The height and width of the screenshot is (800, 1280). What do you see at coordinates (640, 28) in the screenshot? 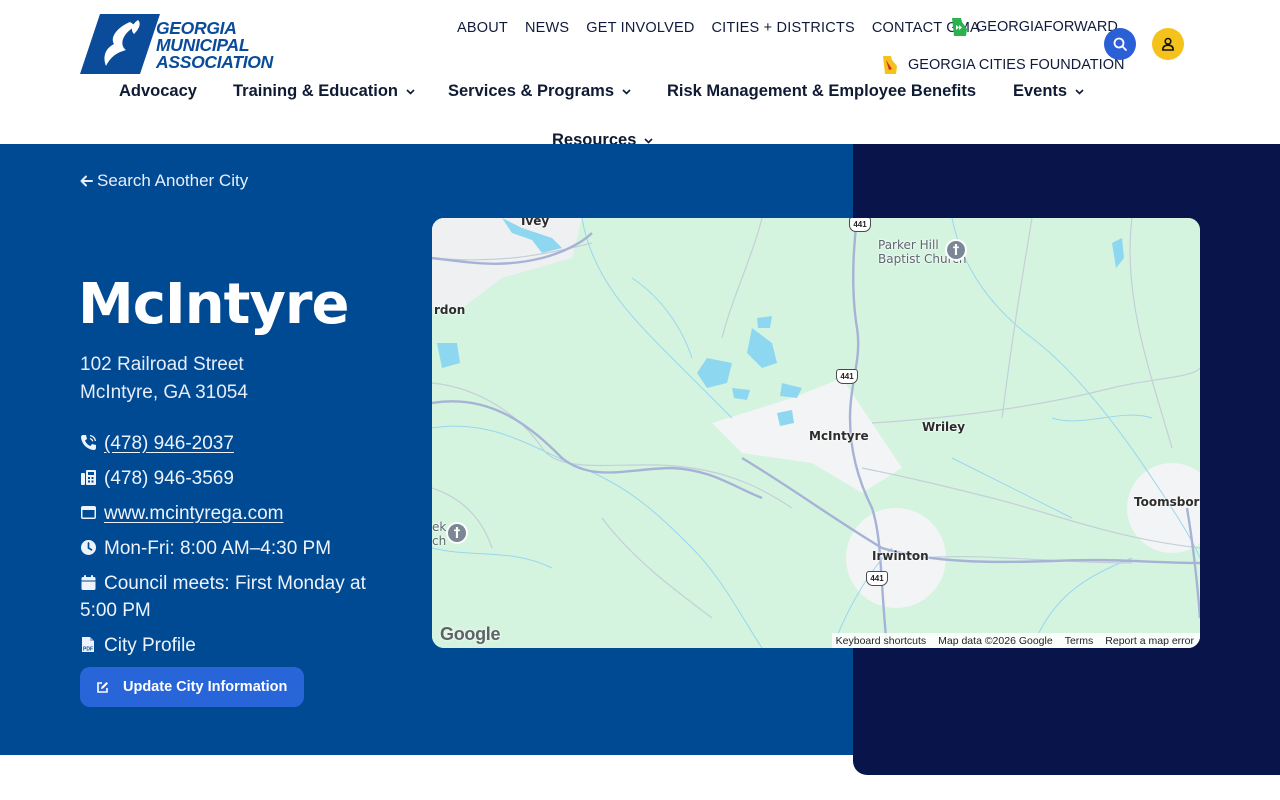
I see `utility-nav-get-involved: GET INVOLVED` at bounding box center [640, 28].